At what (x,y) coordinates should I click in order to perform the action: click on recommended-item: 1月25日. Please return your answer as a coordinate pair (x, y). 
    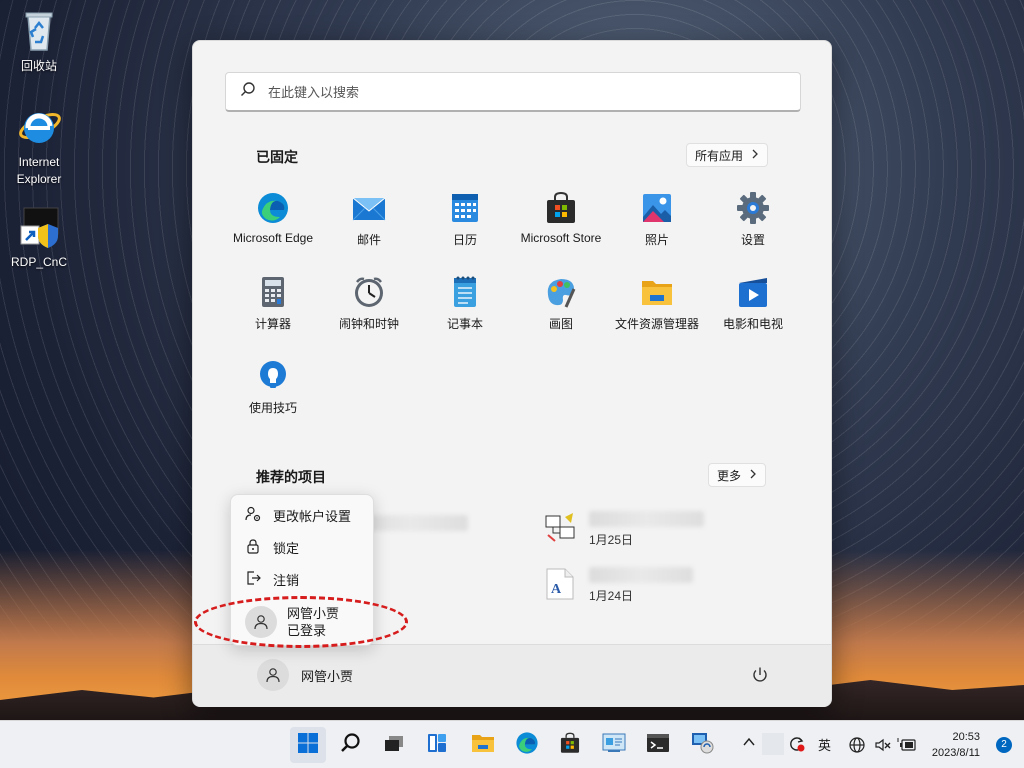
    Looking at the image, I should click on (623, 530).